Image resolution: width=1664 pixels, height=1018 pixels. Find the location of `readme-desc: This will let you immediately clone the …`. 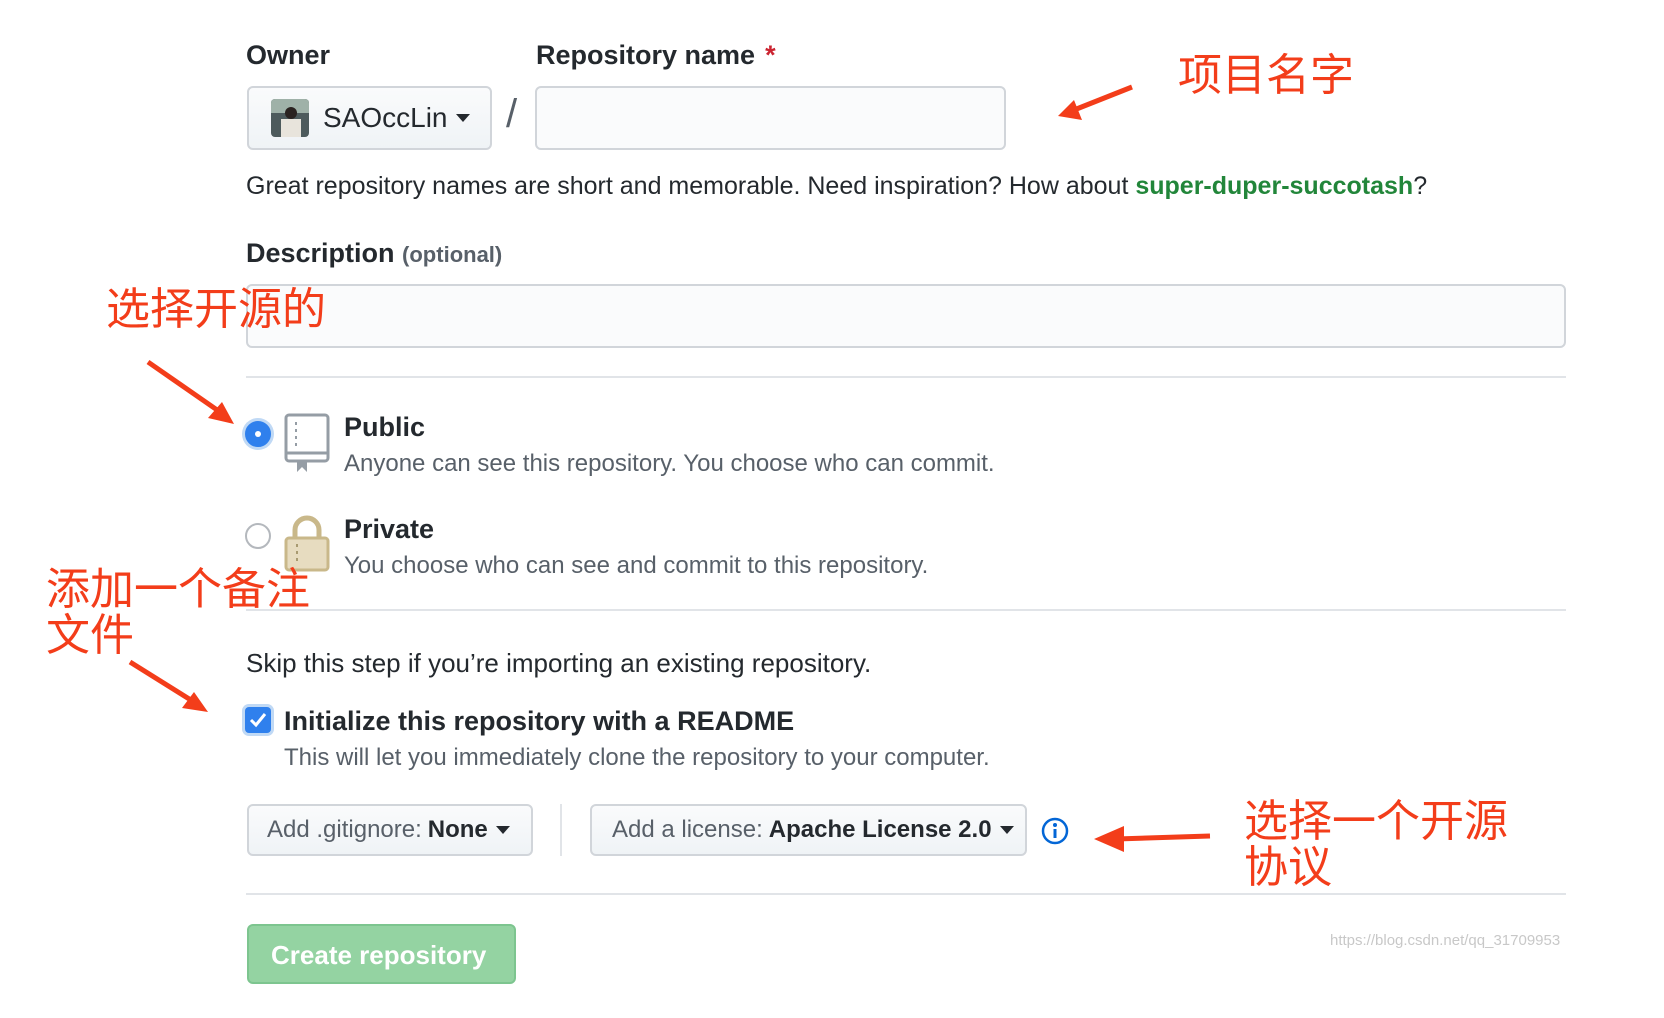

readme-desc: This will let you immediately clone the … is located at coordinates (637, 757).